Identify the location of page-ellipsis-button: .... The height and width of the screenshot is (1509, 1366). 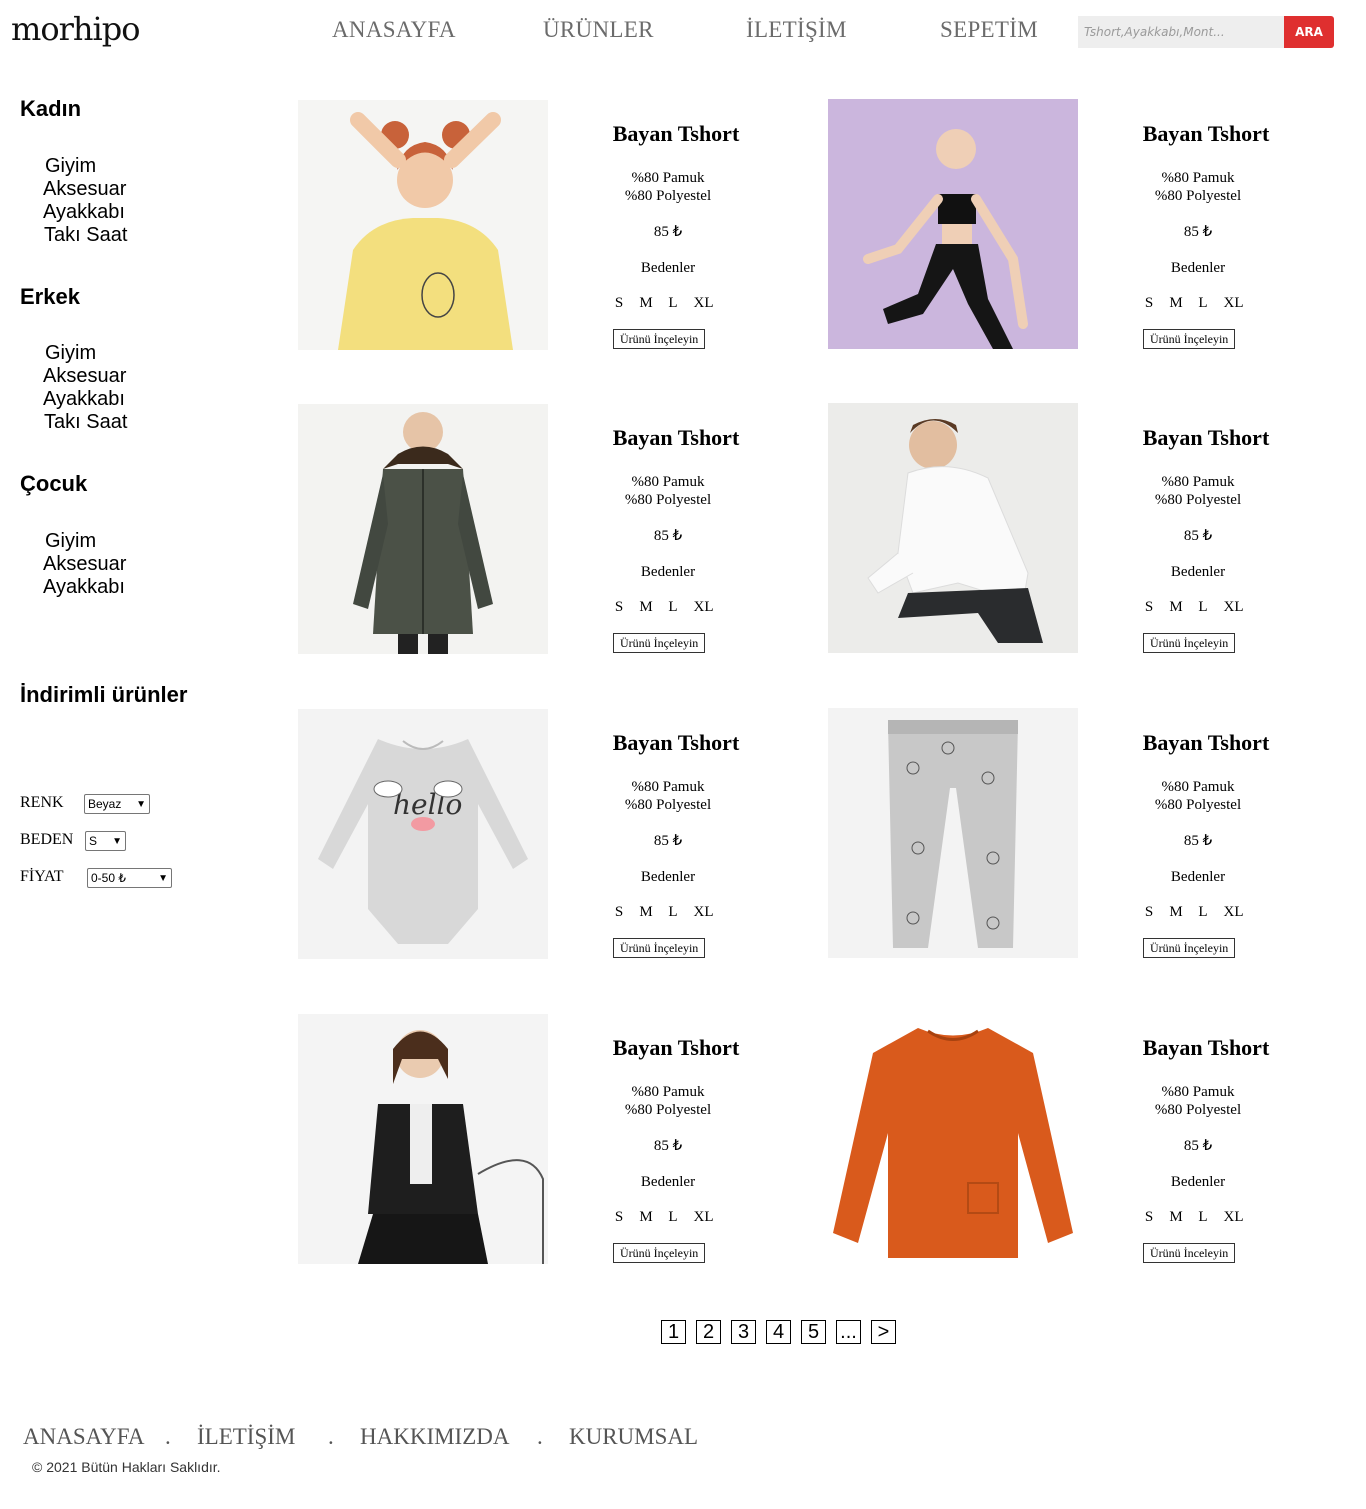
(848, 1332).